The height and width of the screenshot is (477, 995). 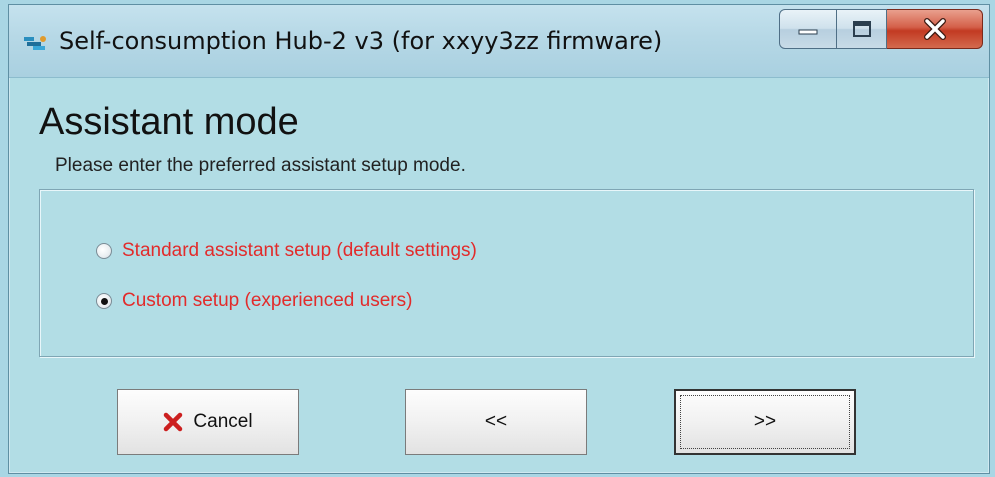 I want to click on next-button: >>, so click(x=765, y=422).